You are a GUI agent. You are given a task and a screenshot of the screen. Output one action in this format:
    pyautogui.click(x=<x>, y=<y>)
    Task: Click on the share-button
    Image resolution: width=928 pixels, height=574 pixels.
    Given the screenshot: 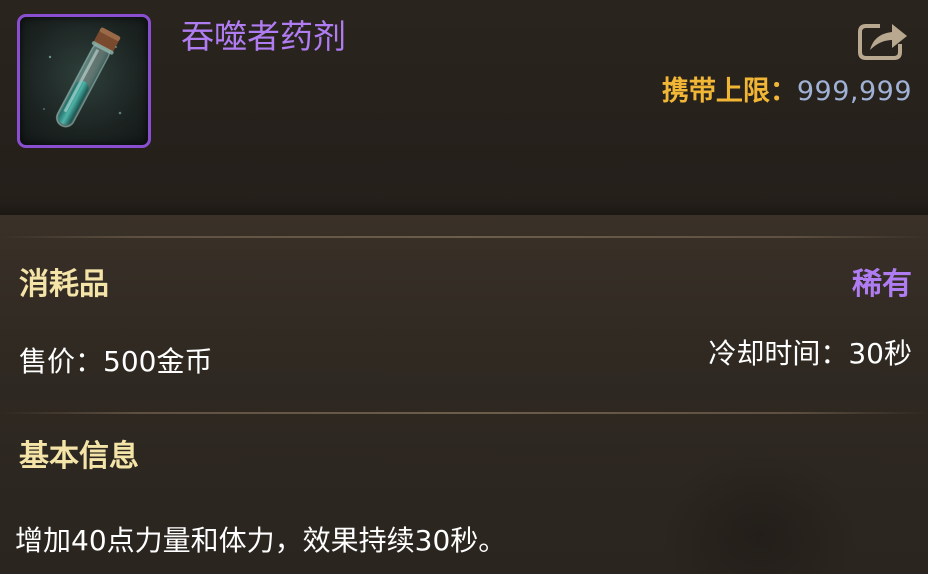 What is the action you would take?
    pyautogui.click(x=882, y=40)
    